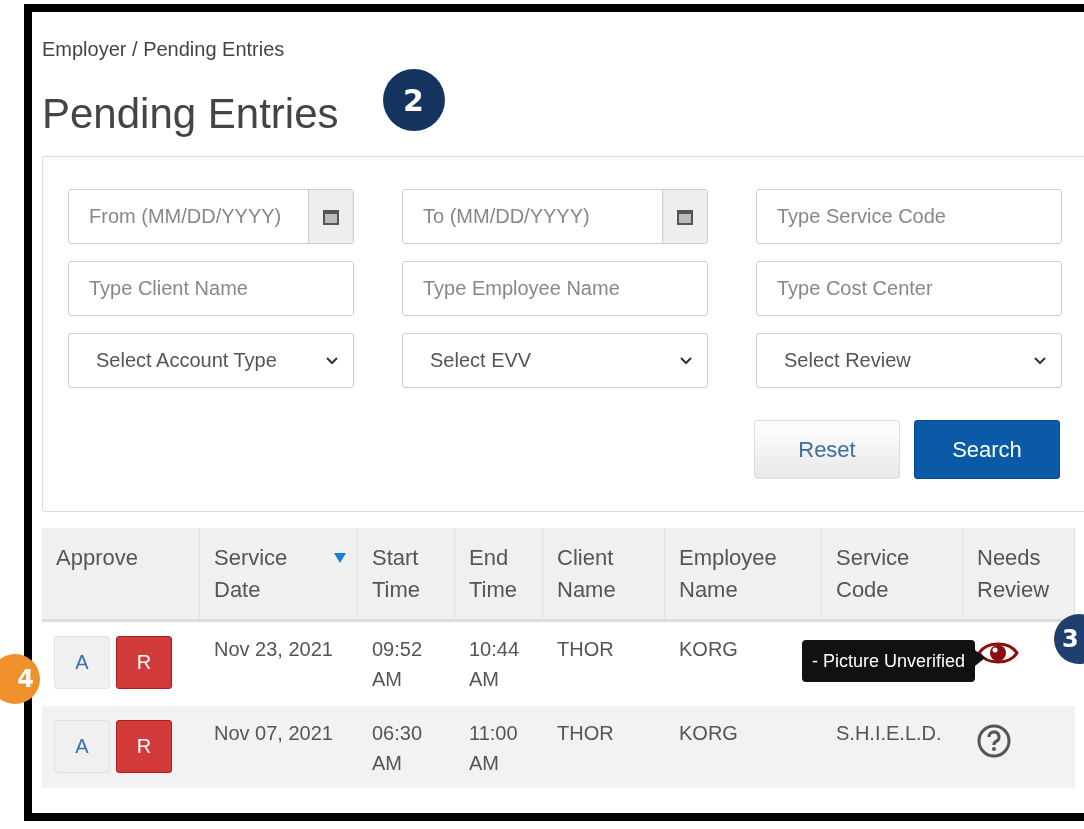 This screenshot has width=1084, height=829. I want to click on dropdown: Select Account Type, so click(211, 360).